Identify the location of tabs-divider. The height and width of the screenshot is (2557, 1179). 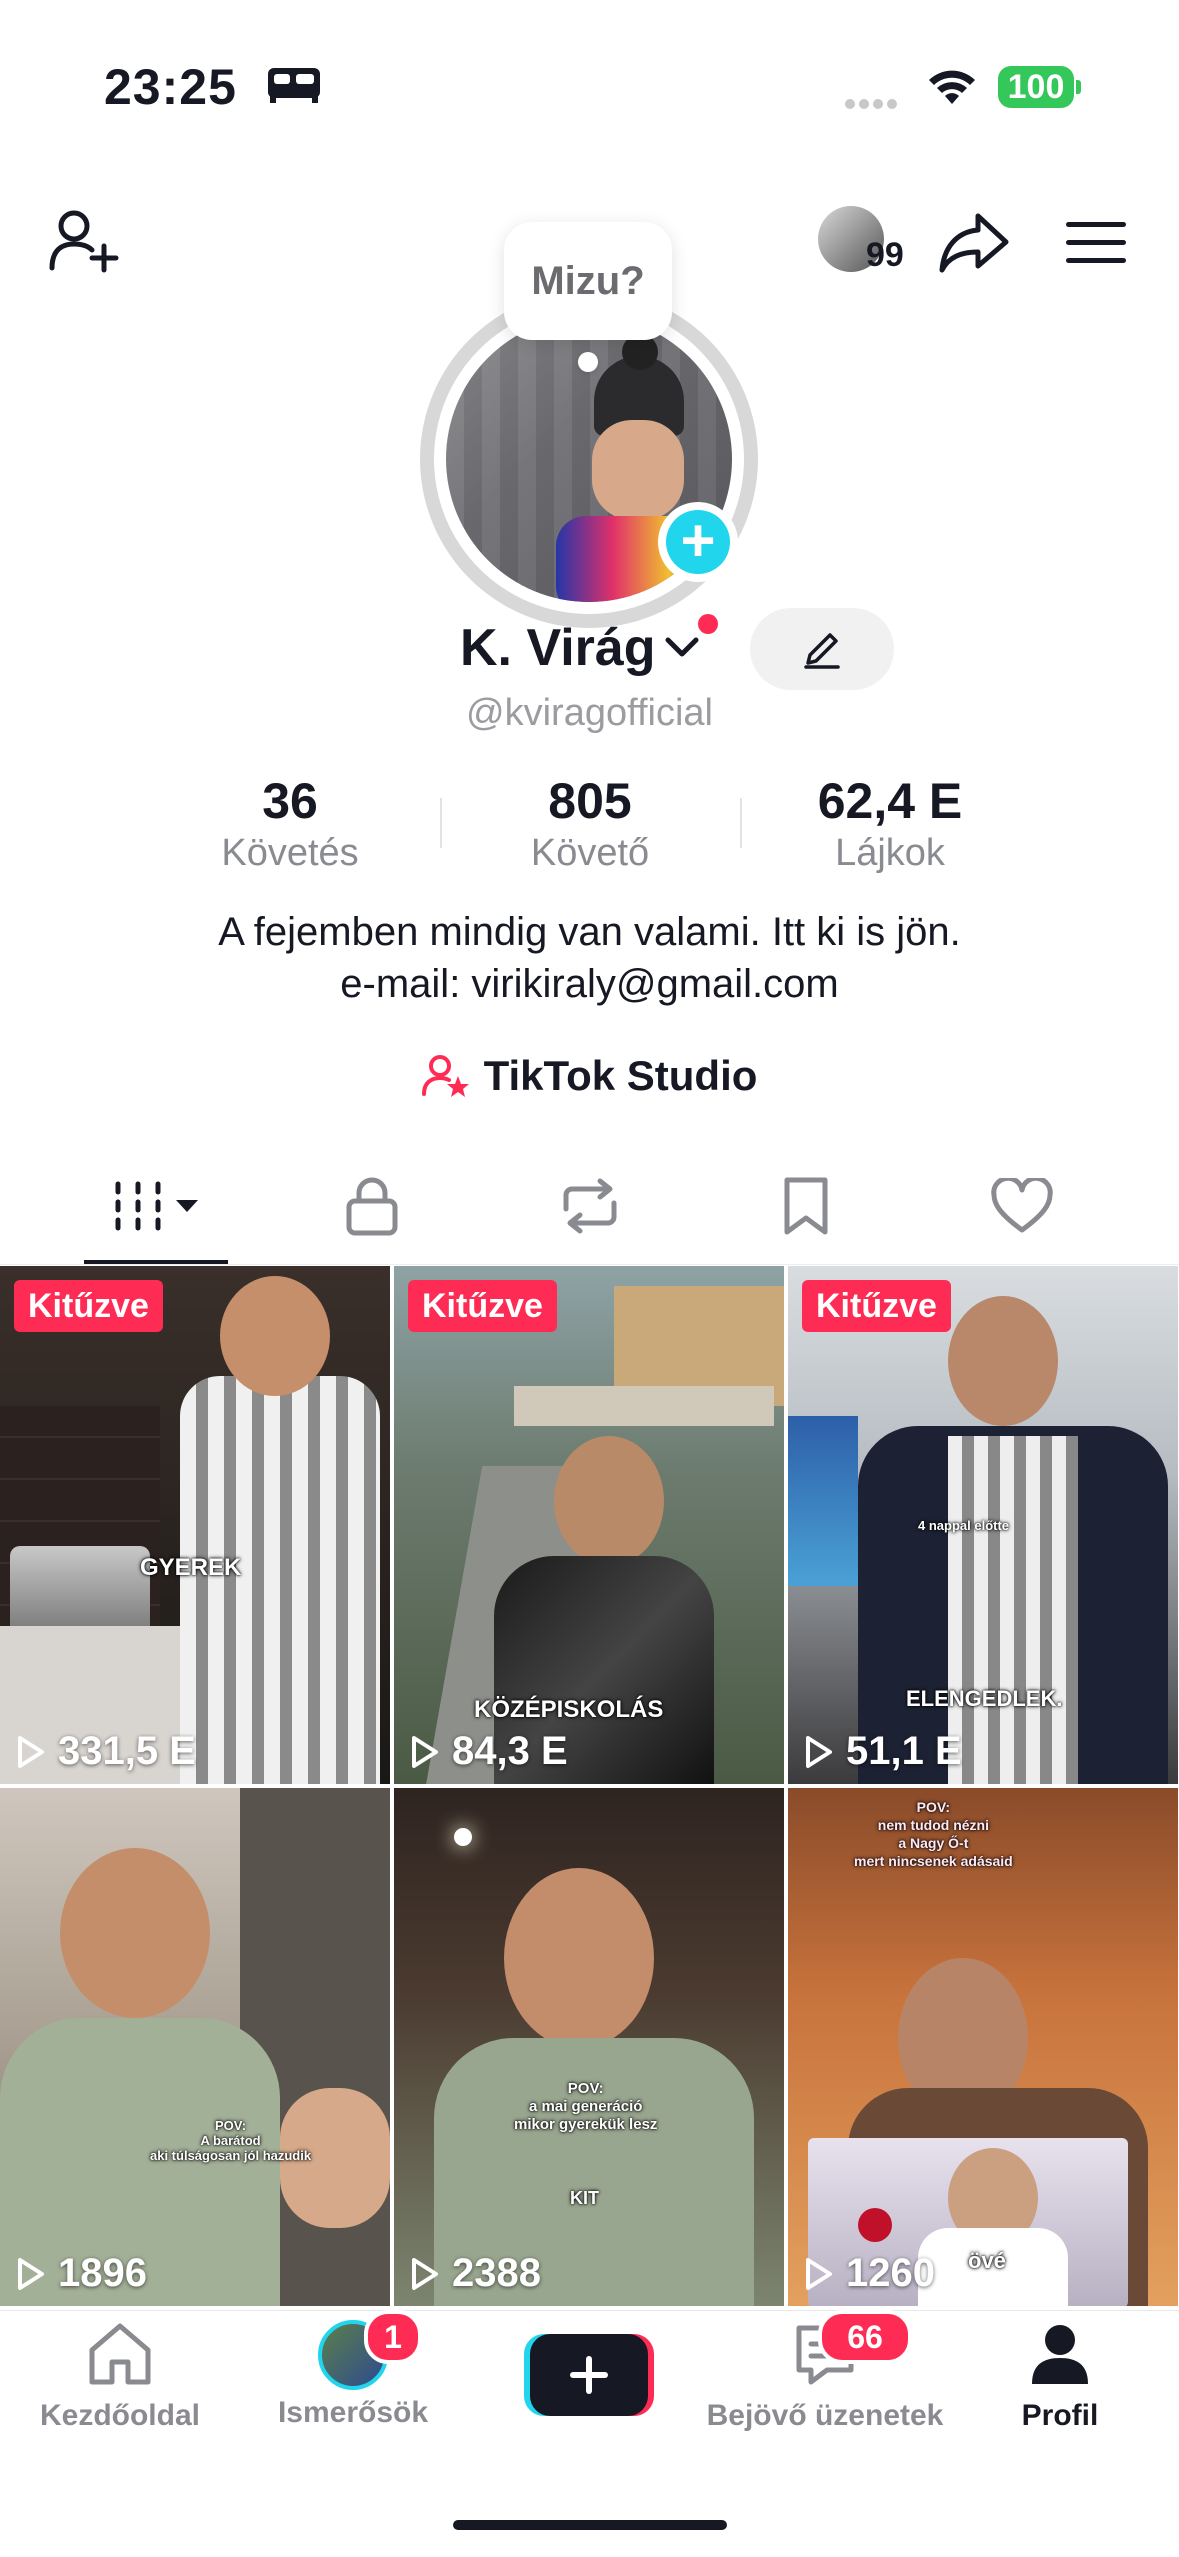
(589, 1264).